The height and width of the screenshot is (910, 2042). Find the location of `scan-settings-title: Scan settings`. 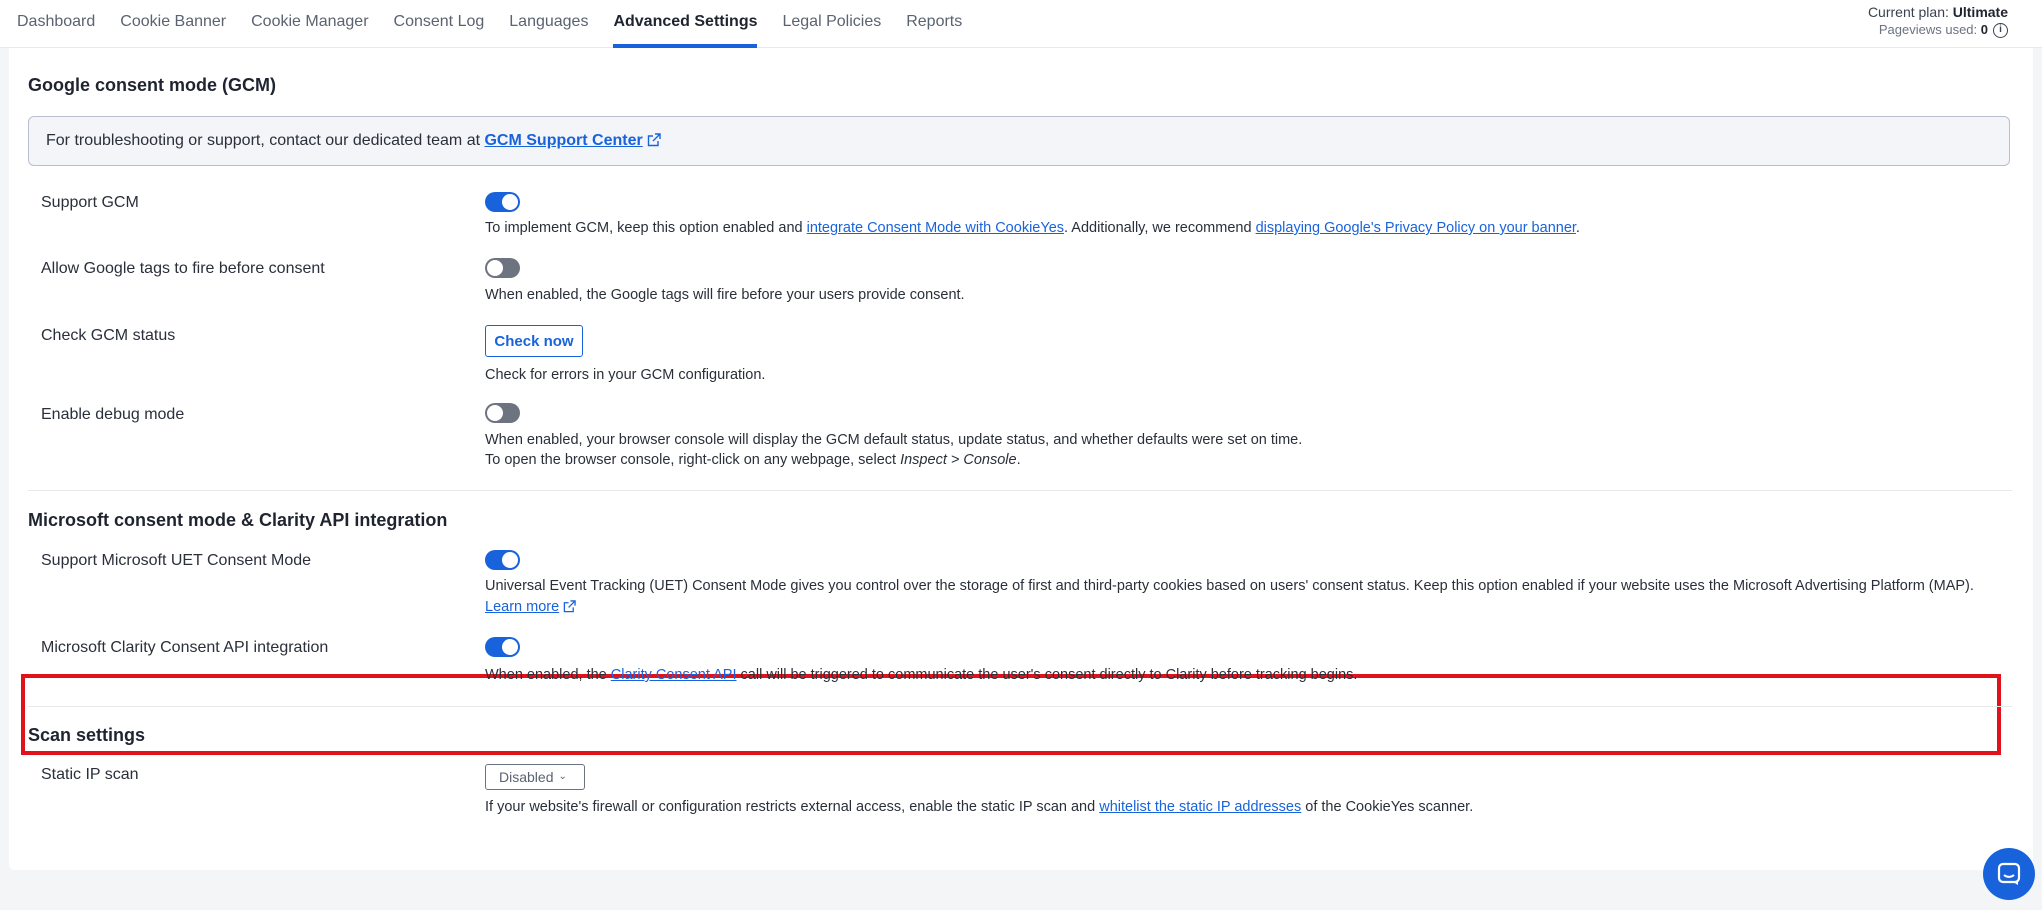

scan-settings-title: Scan settings is located at coordinates (87, 735).